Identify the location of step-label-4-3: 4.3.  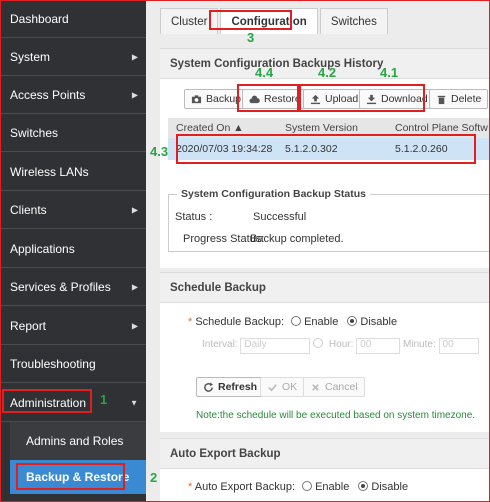
(159, 151).